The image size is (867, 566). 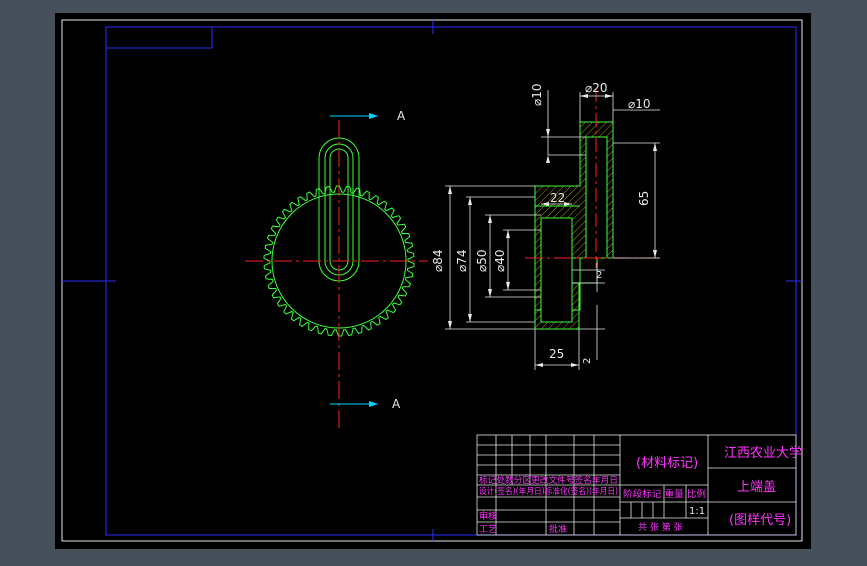 What do you see at coordinates (697, 511) in the screenshot?
I see `title-scale: 1:1` at bounding box center [697, 511].